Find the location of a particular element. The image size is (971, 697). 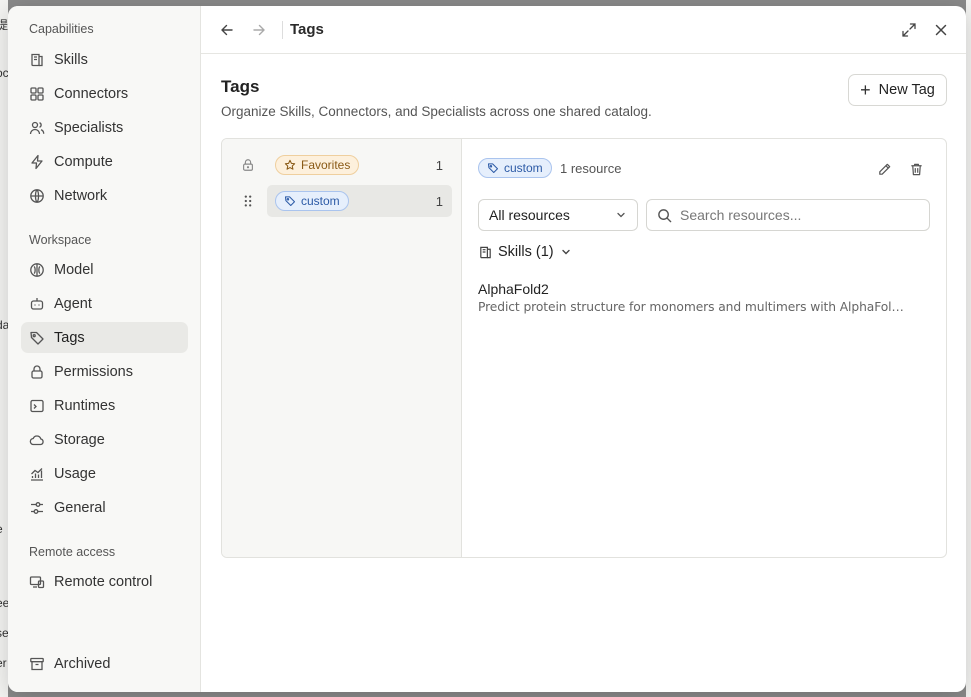

background-text: 提 is located at coordinates (4, 25).